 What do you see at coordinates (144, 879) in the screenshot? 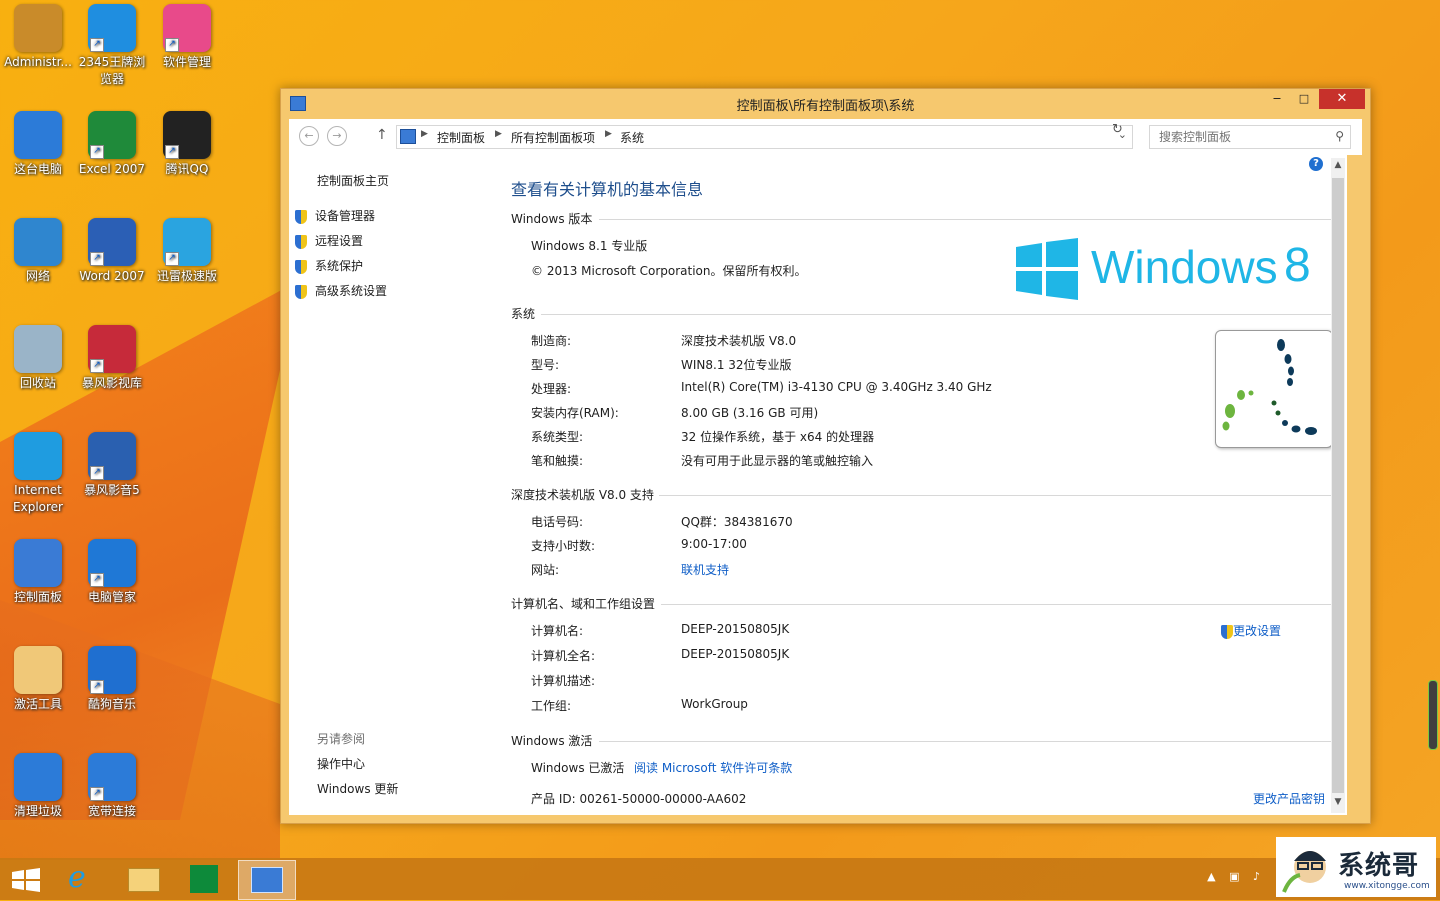
I see `taskbar-explorer-button` at bounding box center [144, 879].